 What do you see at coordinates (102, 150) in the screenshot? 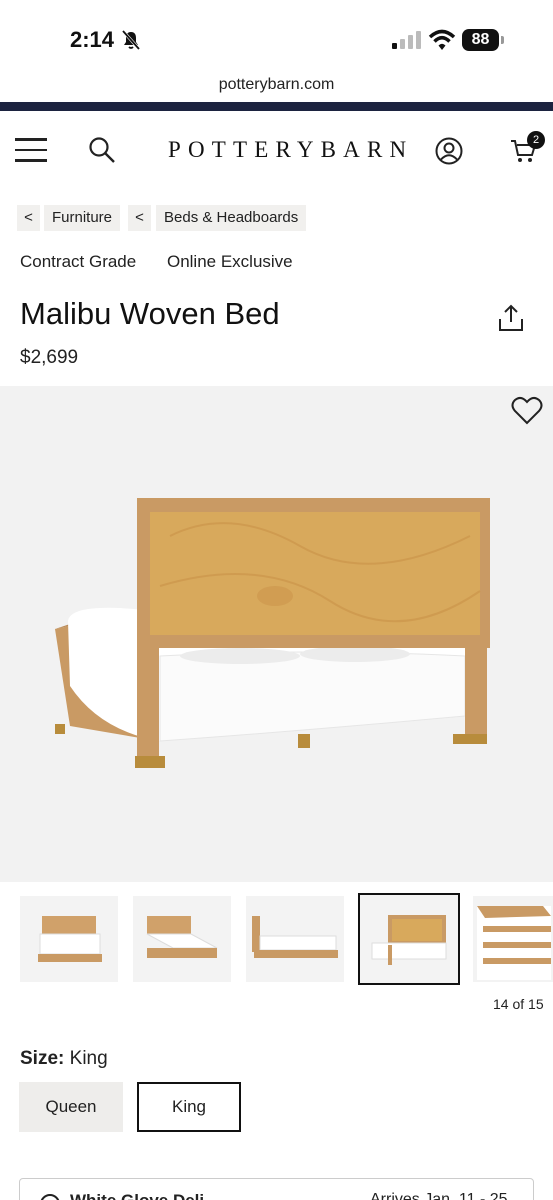
I see `search-icon` at bounding box center [102, 150].